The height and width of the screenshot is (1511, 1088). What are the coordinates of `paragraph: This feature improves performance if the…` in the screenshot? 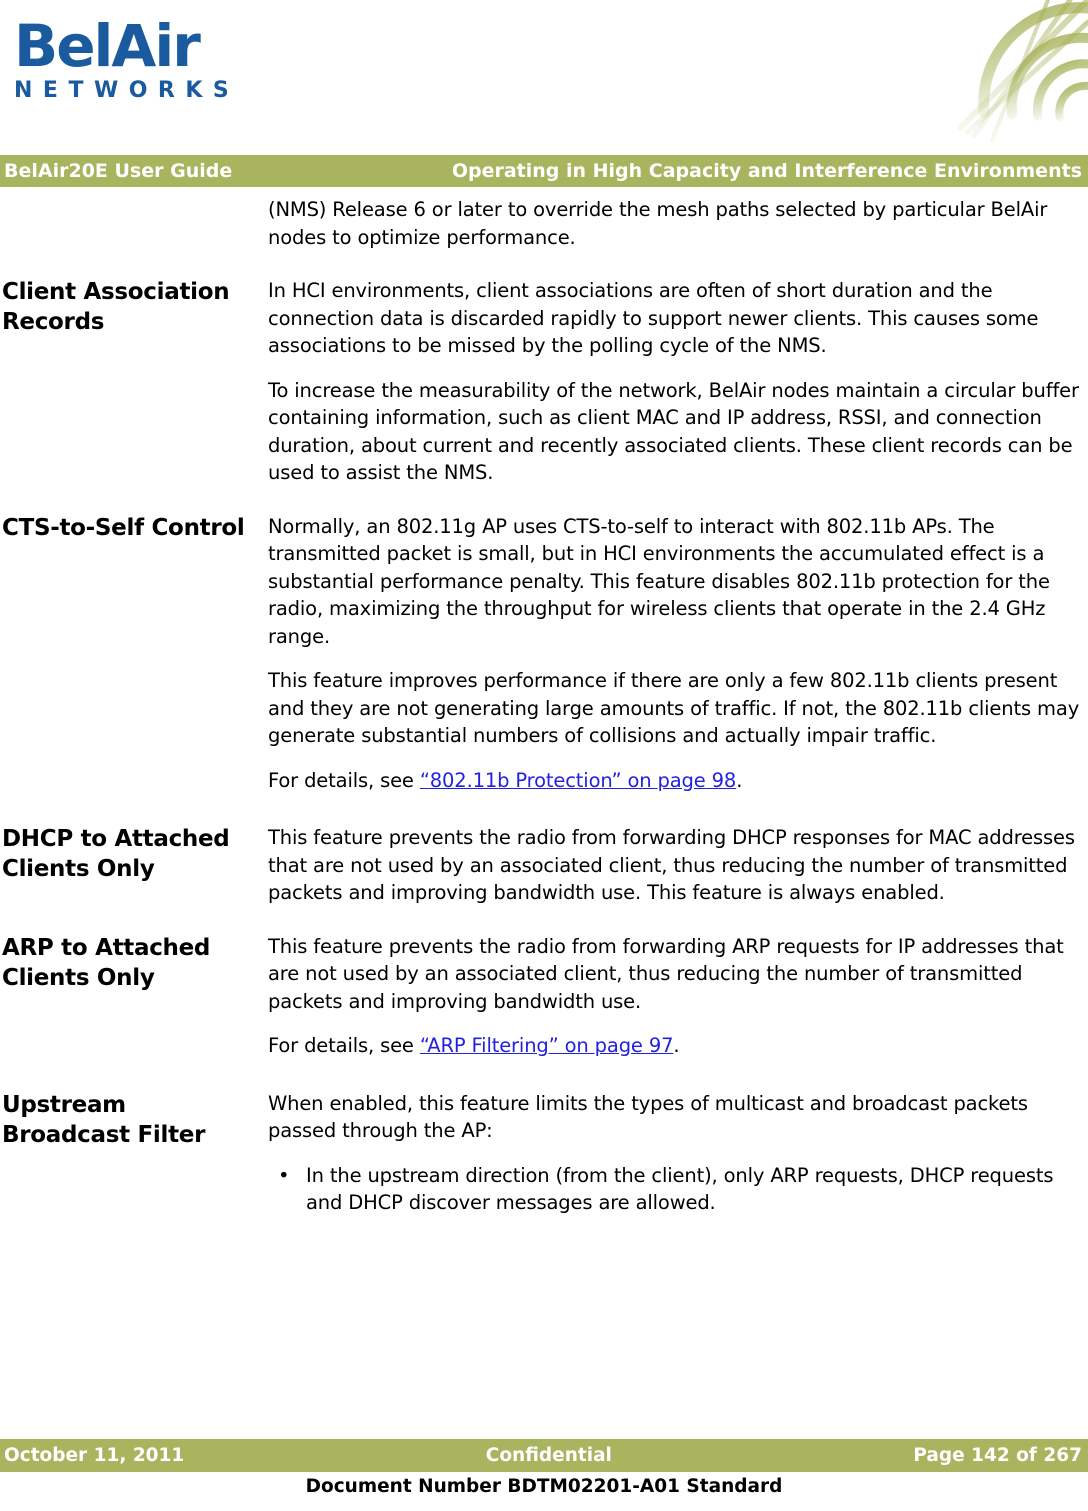 It's located at (674, 708).